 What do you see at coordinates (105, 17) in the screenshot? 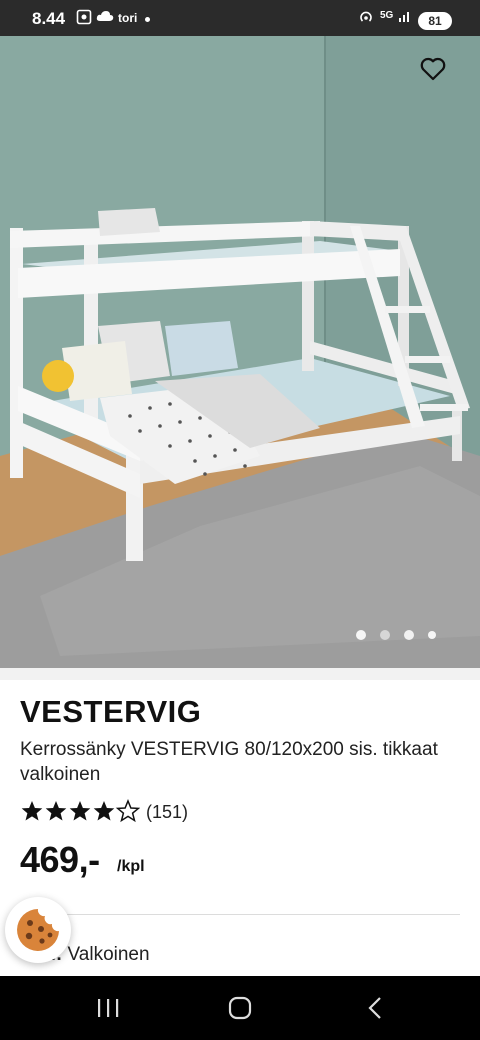
I see `cloud-icon` at bounding box center [105, 17].